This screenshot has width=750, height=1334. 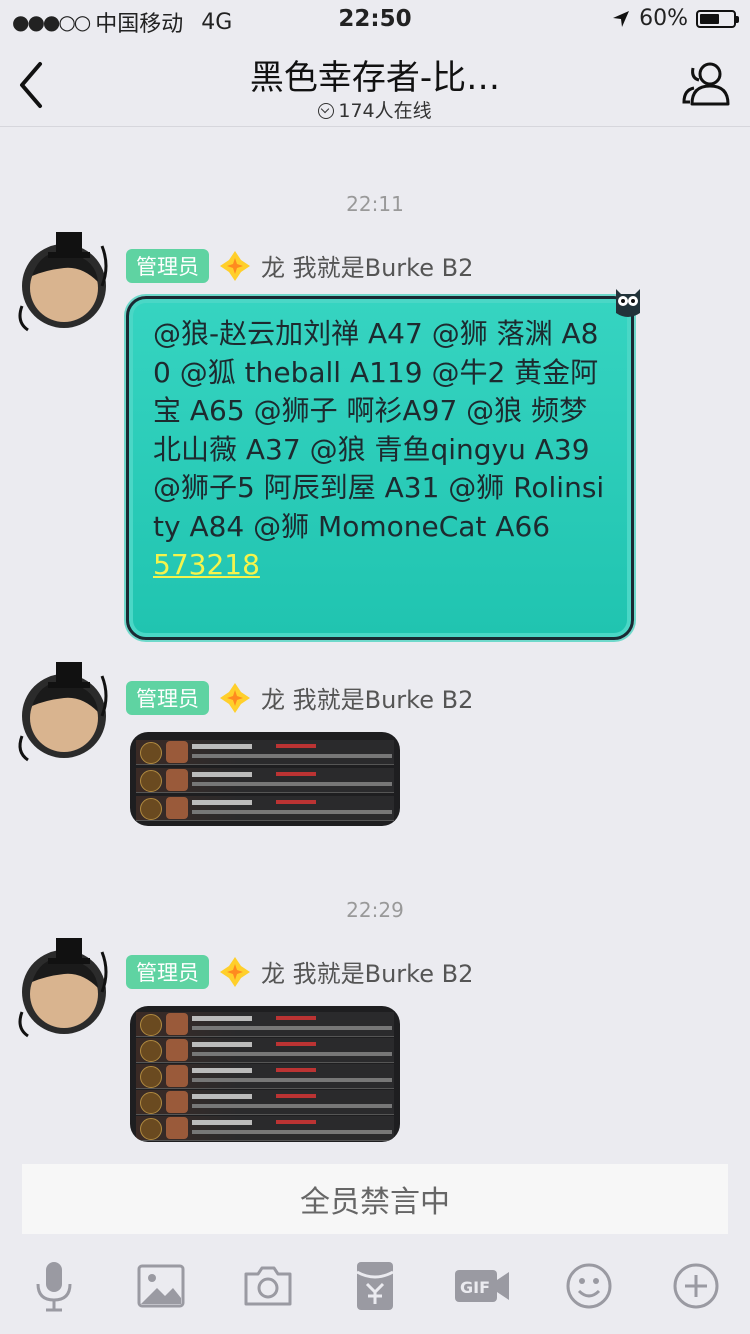 I want to click on red-packet-icon, so click(x=375, y=1286).